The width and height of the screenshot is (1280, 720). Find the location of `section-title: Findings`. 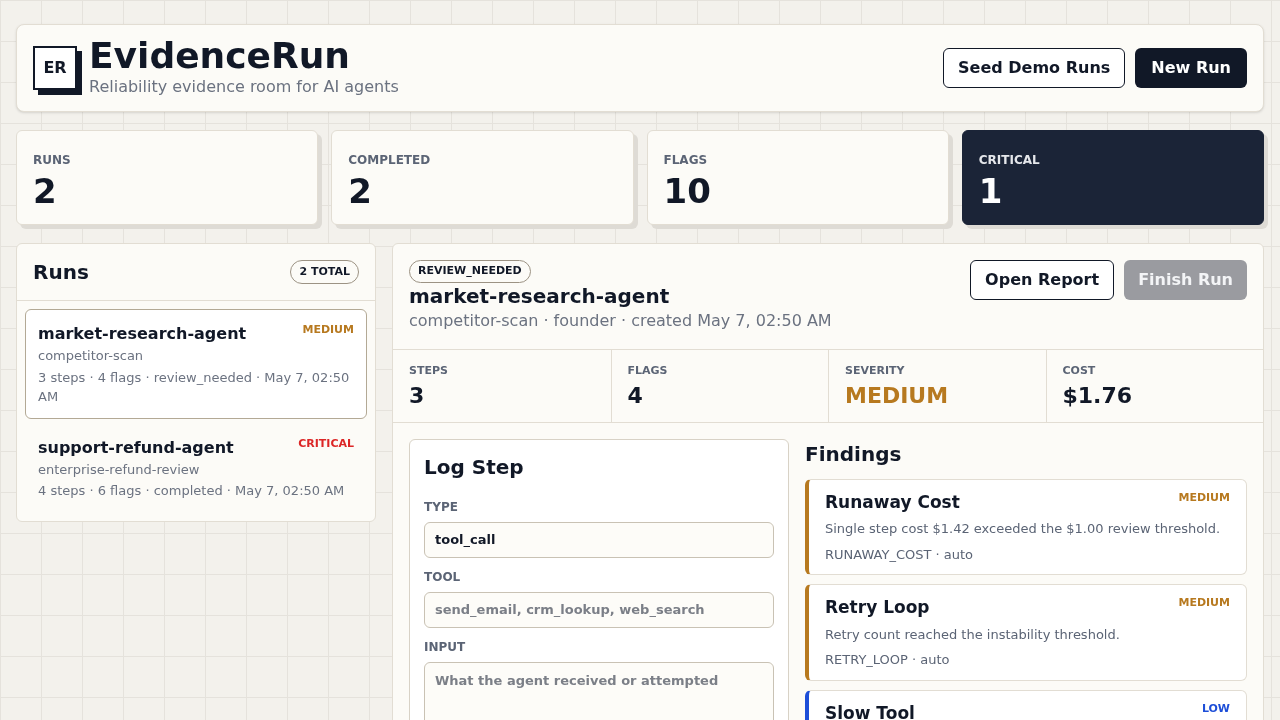

section-title: Findings is located at coordinates (854, 454).